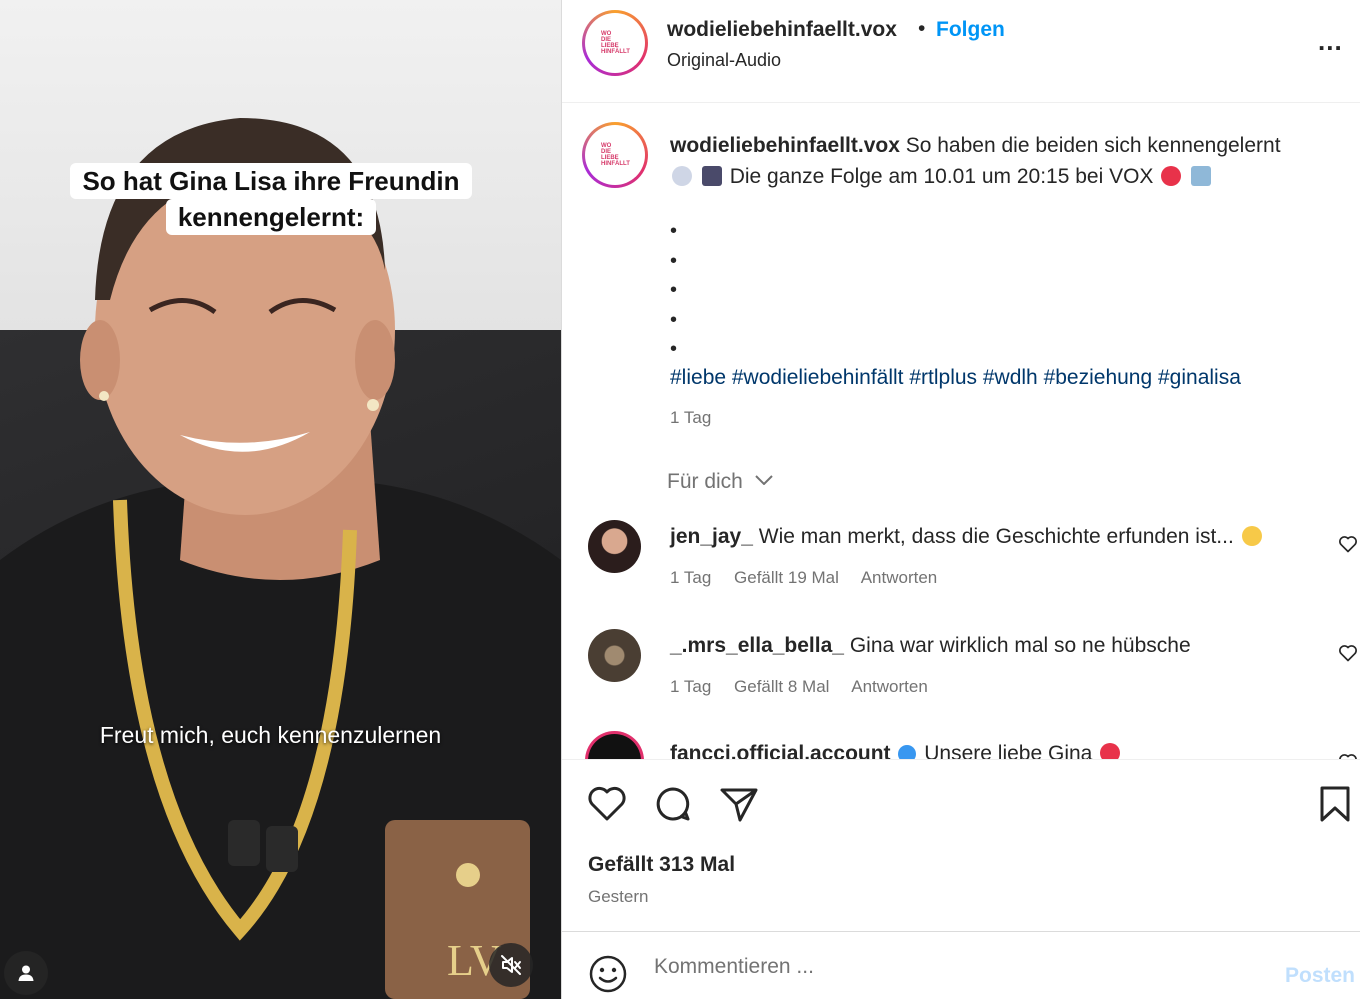 Image resolution: width=1360 pixels, height=999 pixels. What do you see at coordinates (608, 974) in the screenshot?
I see `emoji-picker-icon` at bounding box center [608, 974].